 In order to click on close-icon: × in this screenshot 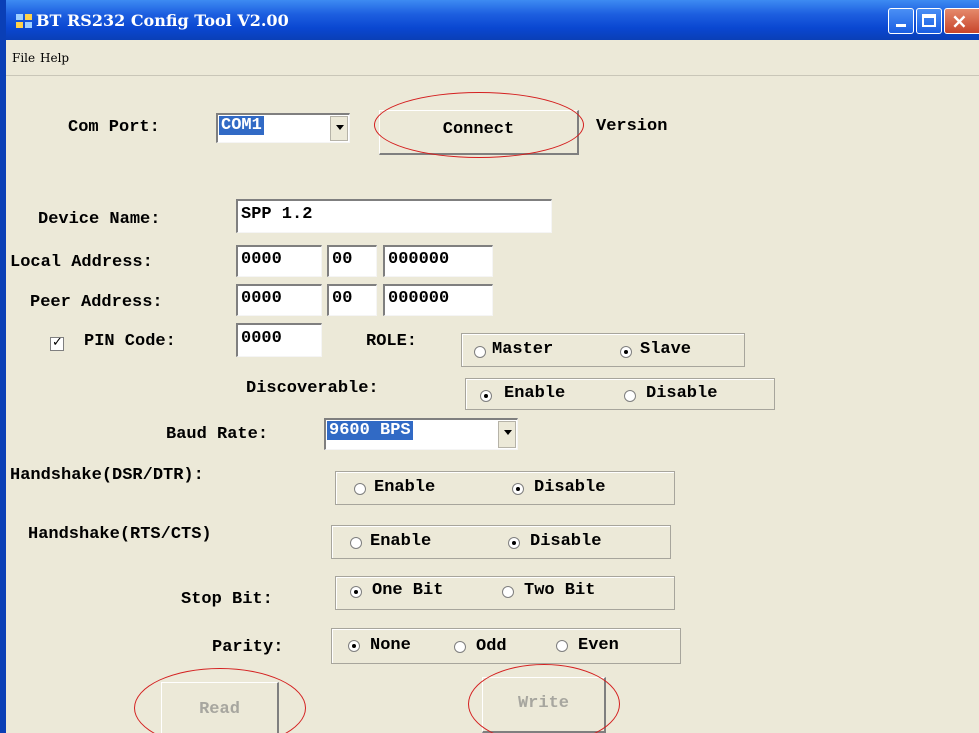, I will do `click(959, 21)`.